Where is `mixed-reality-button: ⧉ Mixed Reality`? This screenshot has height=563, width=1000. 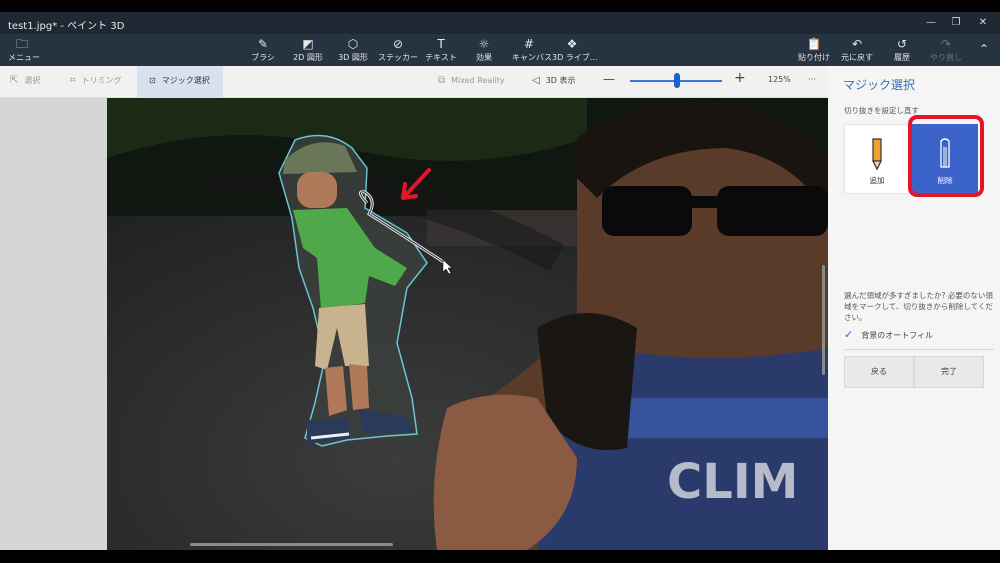
mixed-reality-button: ⧉ Mixed Reality is located at coordinates (471, 80).